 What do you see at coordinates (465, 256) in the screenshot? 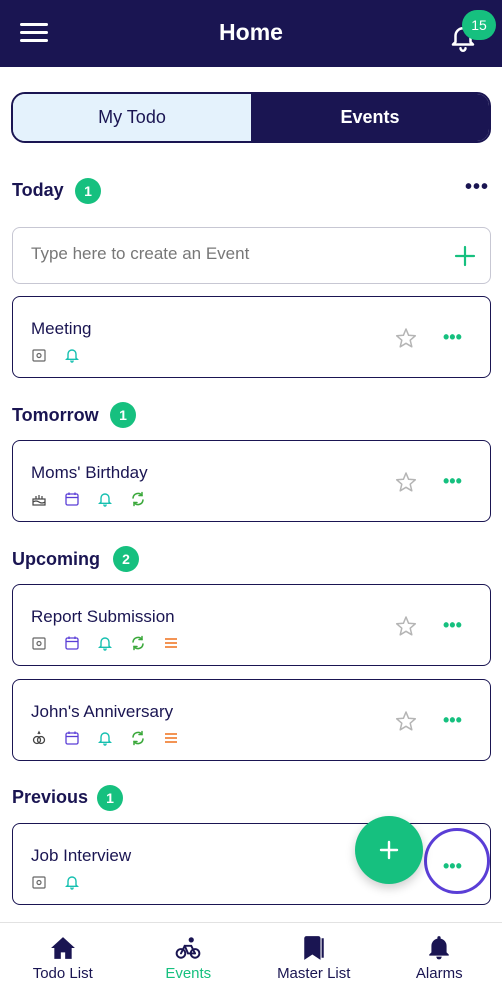
I see `add-event-plus-icon` at bounding box center [465, 256].